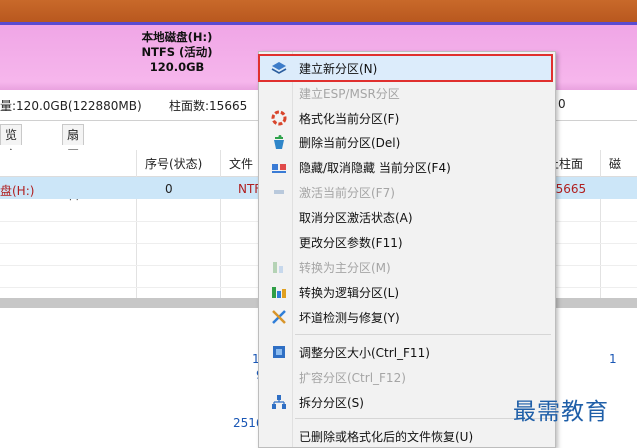 The image size is (637, 448). Describe the element at coordinates (356, 218) in the screenshot. I see `menu-item-label: 取消分区激活状态(A)` at that location.